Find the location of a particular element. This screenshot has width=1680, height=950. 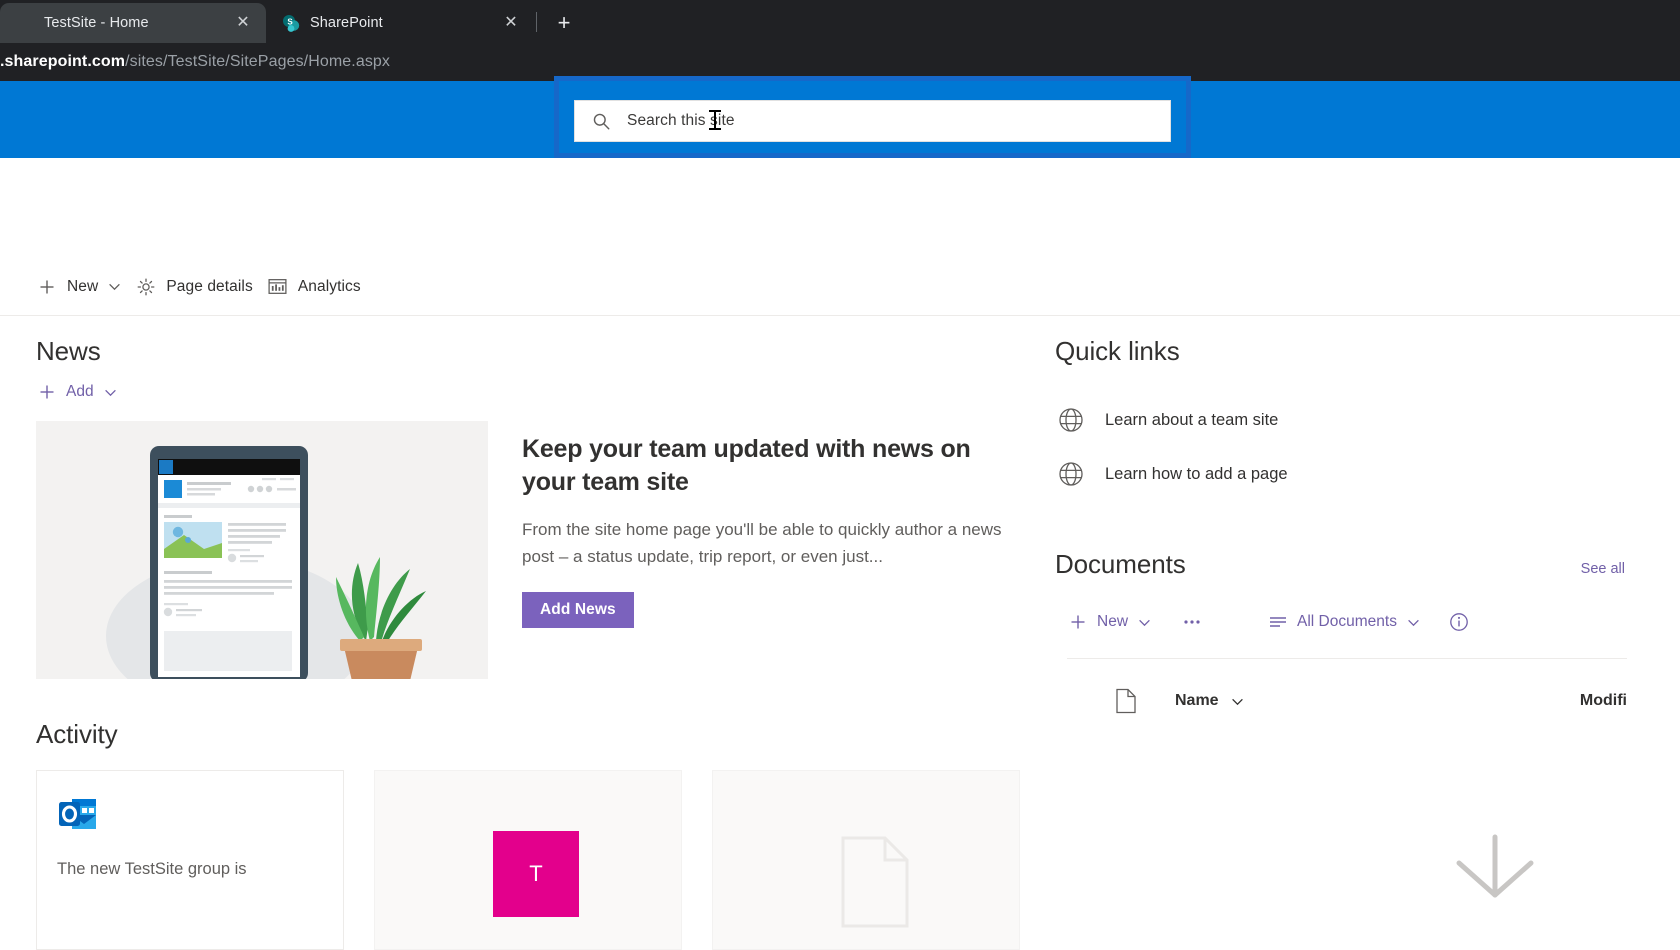

analytics-icon is located at coordinates (278, 287).